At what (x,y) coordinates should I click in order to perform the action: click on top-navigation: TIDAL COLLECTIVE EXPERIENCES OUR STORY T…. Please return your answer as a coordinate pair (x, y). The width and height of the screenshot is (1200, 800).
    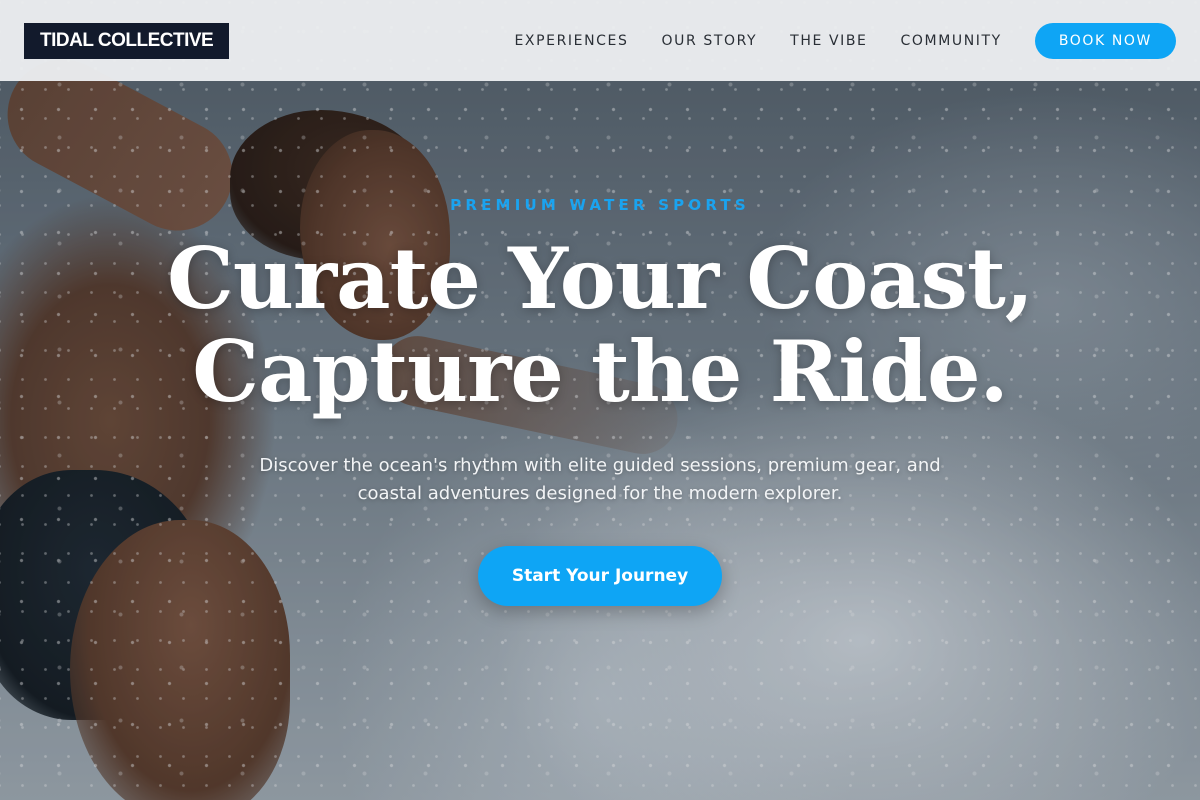
    Looking at the image, I should click on (600, 40).